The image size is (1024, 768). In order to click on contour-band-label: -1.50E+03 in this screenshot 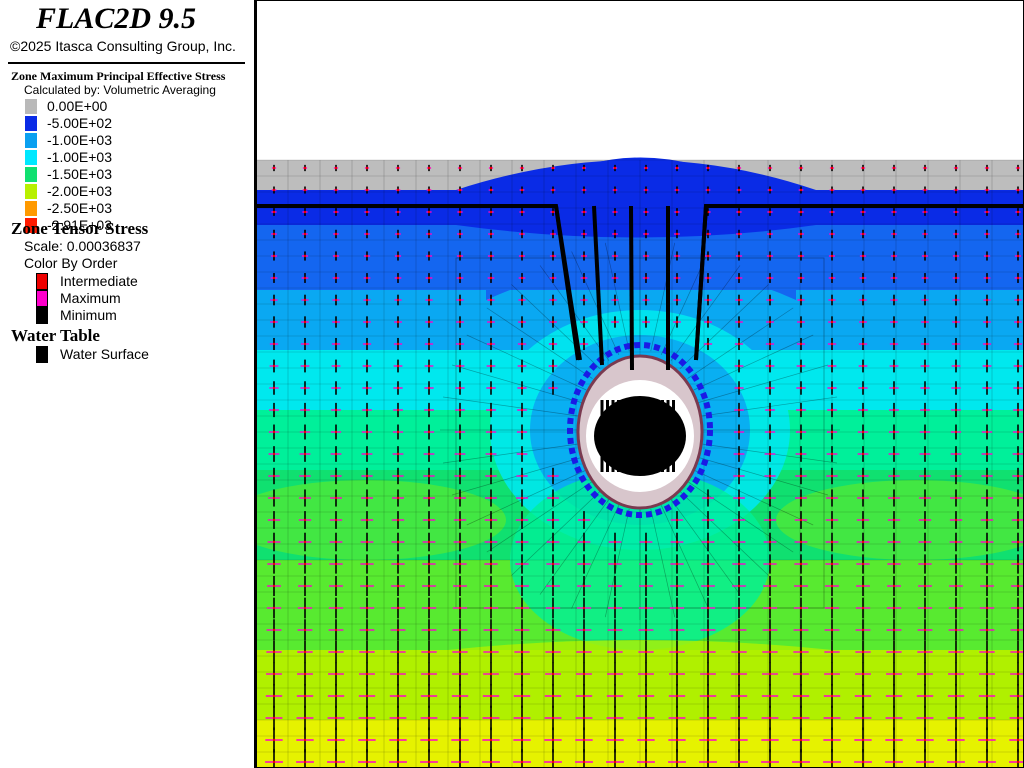, I will do `click(79, 174)`.